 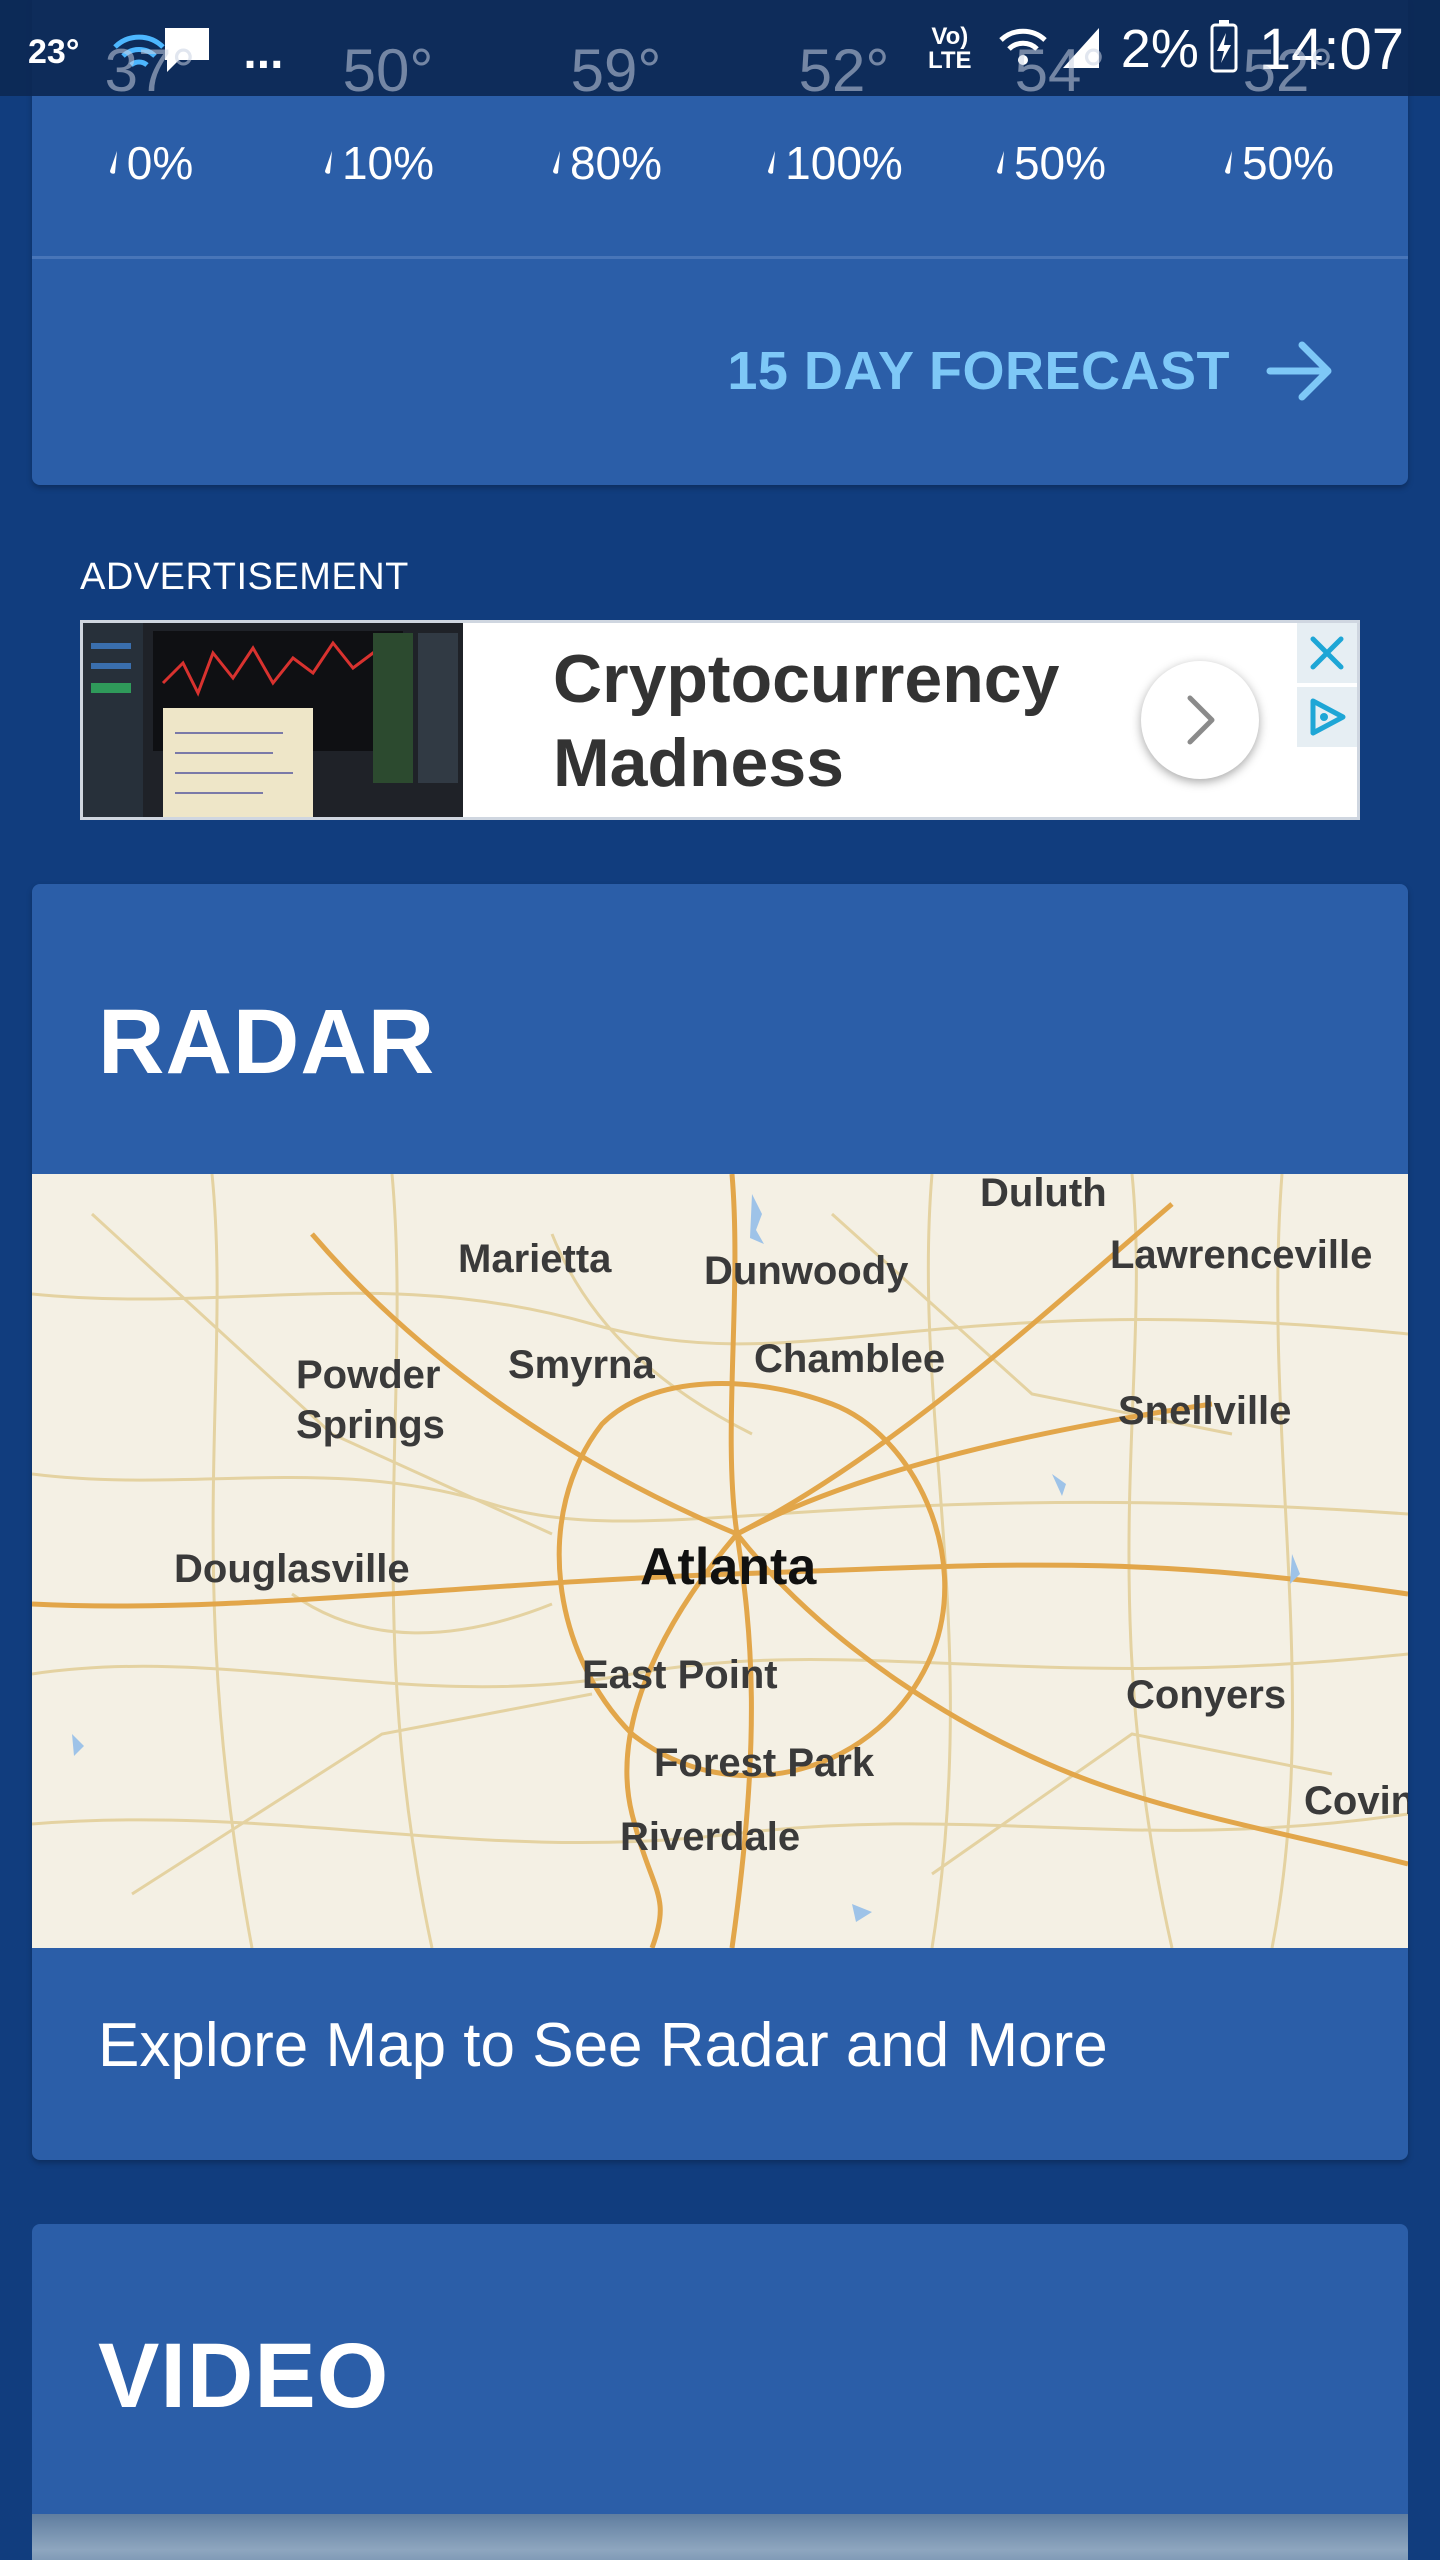 I want to click on map-city-label: Dunwoody, so click(x=806, y=1271).